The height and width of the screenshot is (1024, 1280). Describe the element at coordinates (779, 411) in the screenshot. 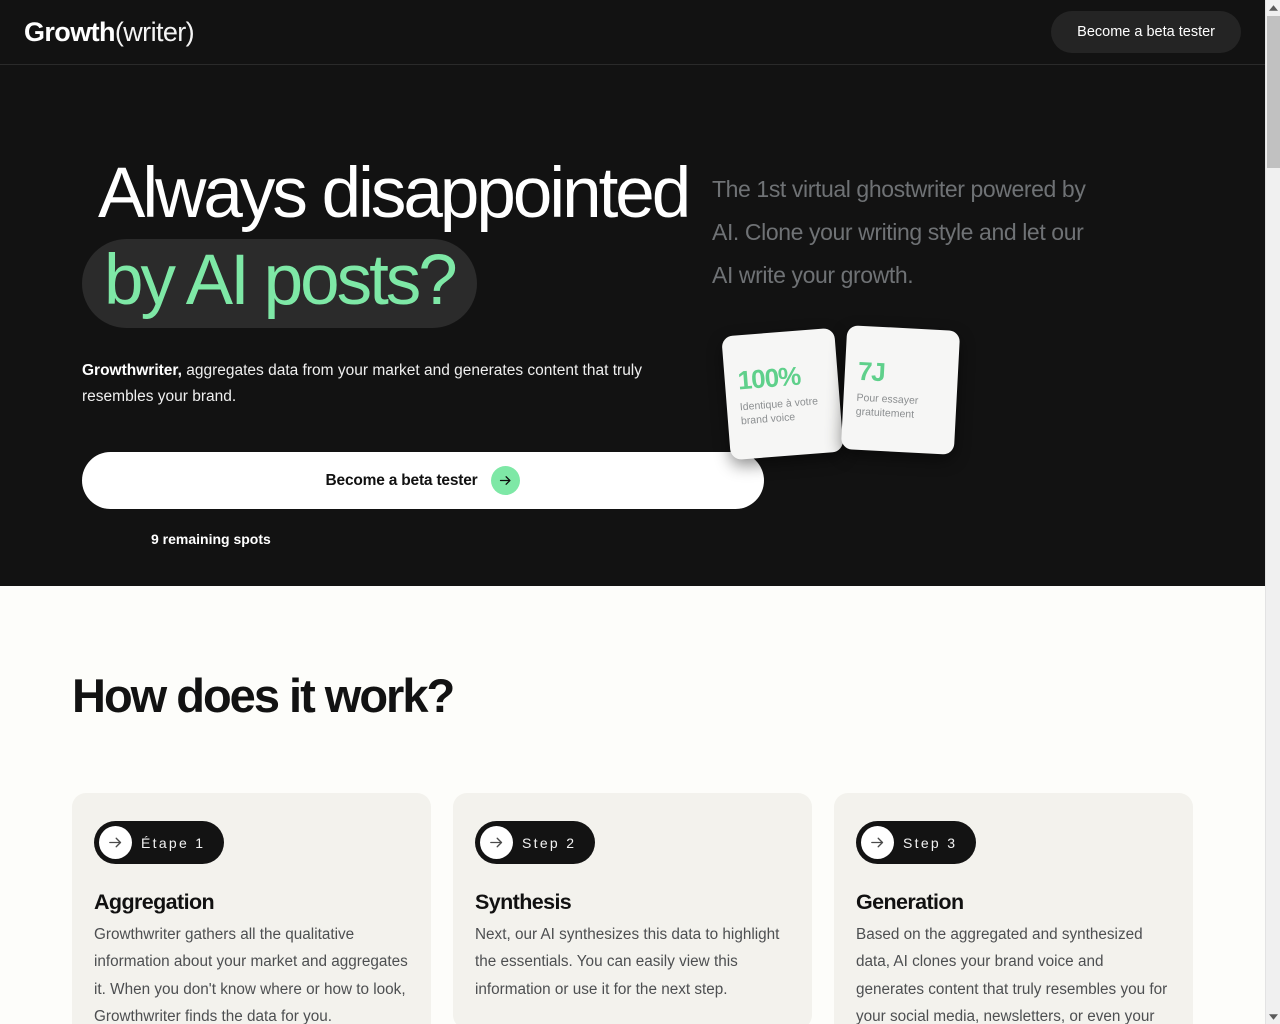

I see `stat-card-label: Identique à votre brand voice` at that location.